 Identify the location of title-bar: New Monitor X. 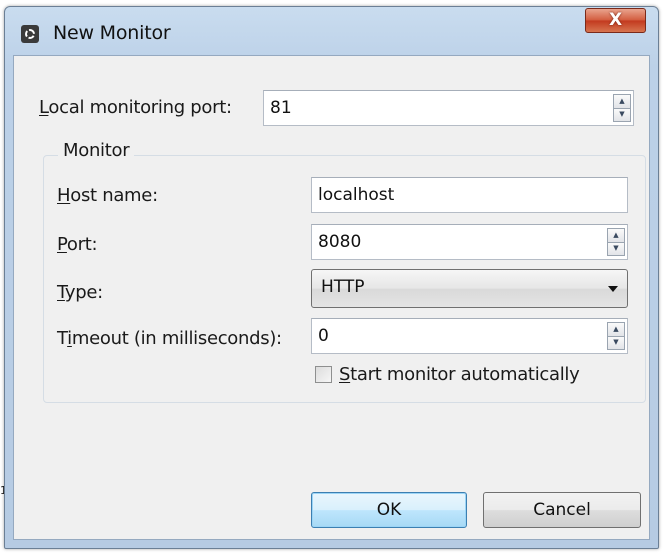
(331, 31).